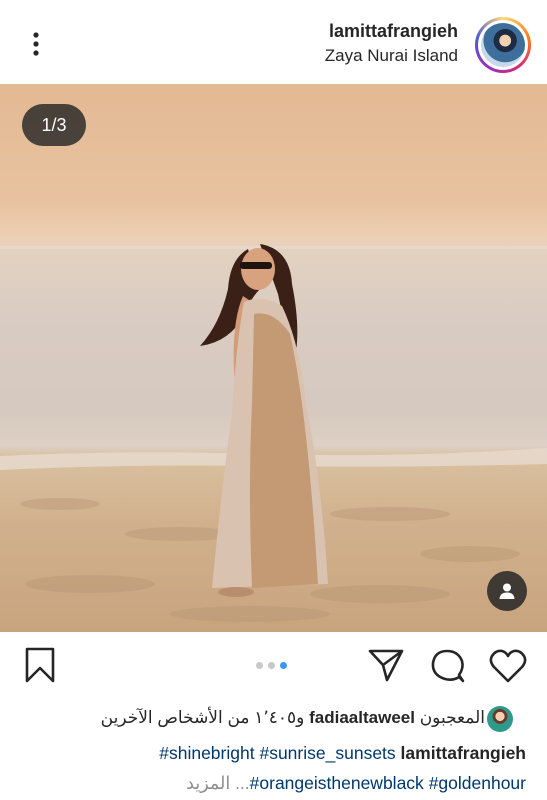  What do you see at coordinates (54, 125) in the screenshot?
I see `carousel-counter: 1/3` at bounding box center [54, 125].